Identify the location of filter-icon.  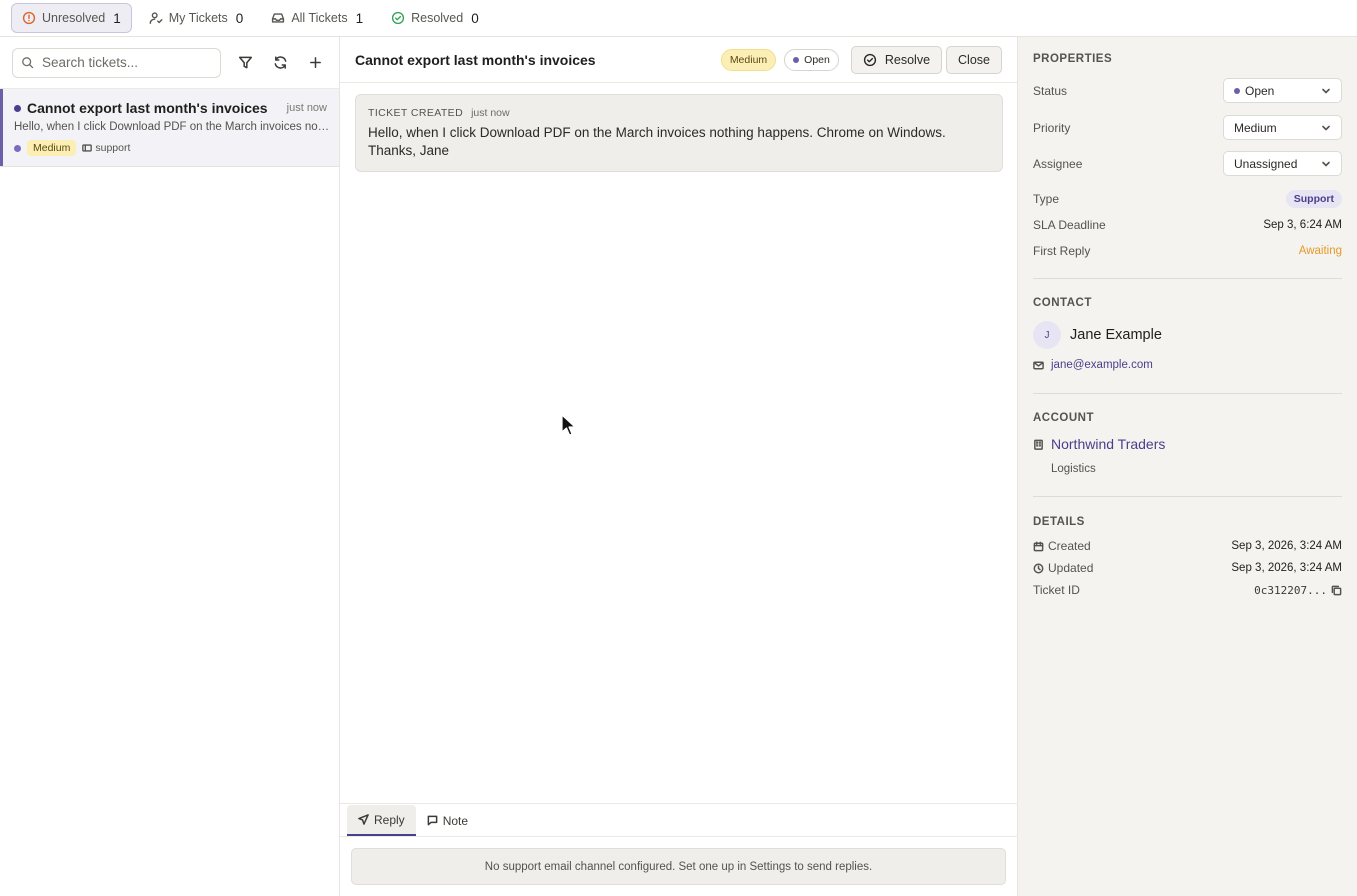
(245, 62).